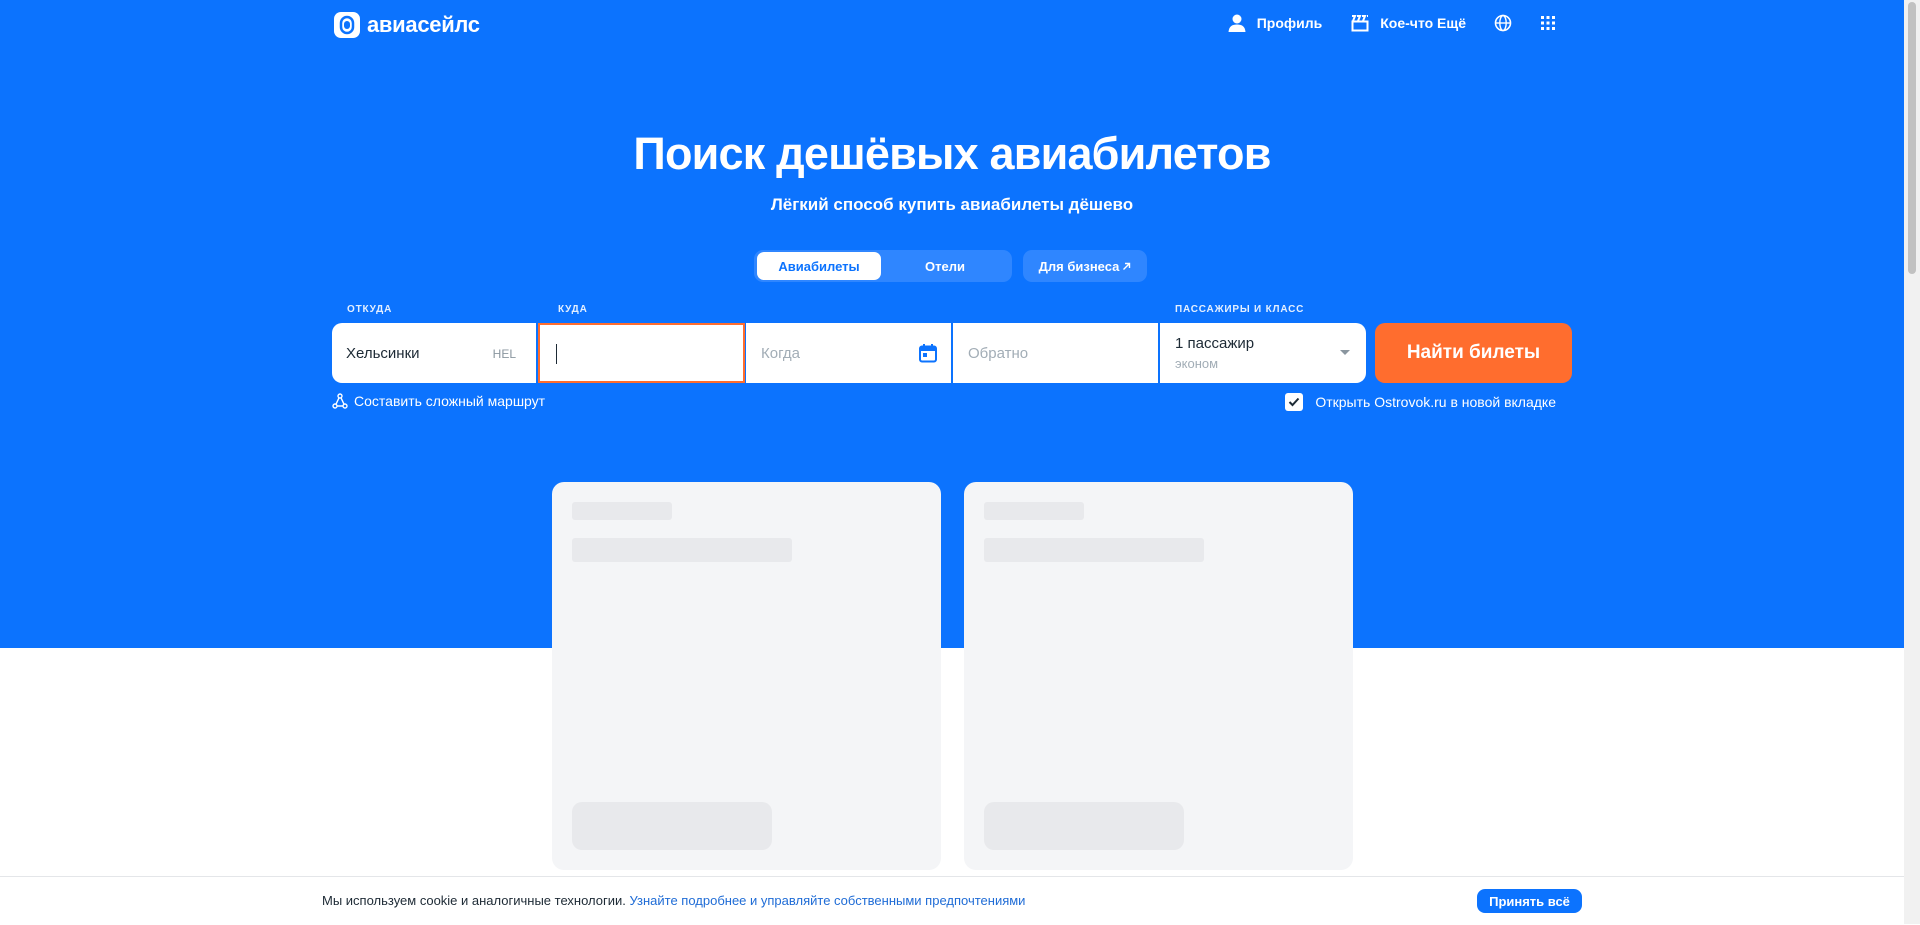 The width and height of the screenshot is (1920, 925). I want to click on from-value: Хельсинки, so click(383, 353).